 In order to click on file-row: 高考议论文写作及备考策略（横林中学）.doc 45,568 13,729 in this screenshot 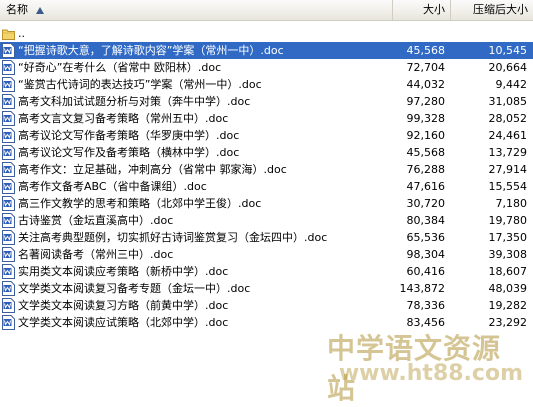, I will do `click(266, 152)`.